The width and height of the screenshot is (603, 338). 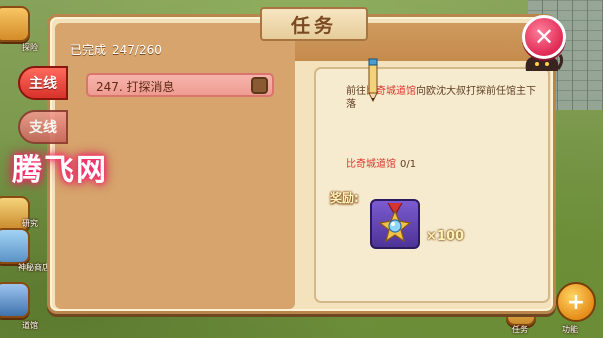 What do you see at coordinates (395, 224) in the screenshot?
I see `medal-reward-icon` at bounding box center [395, 224].